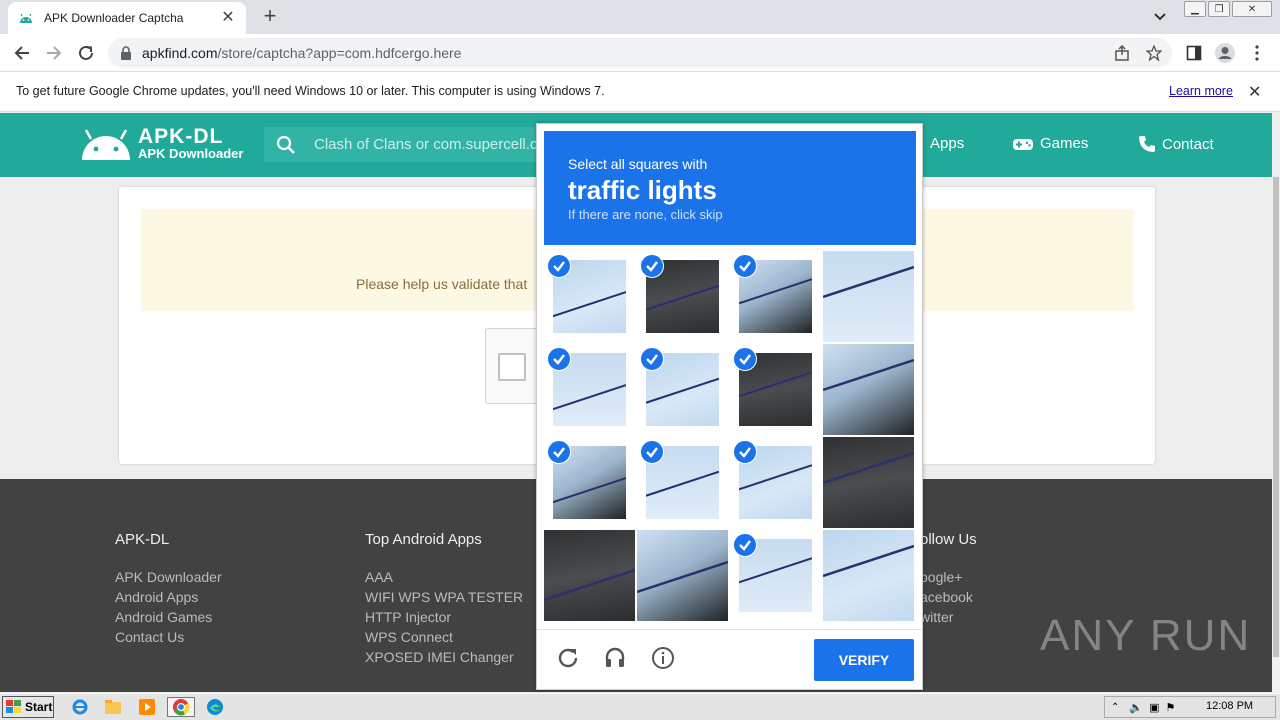 This screenshot has width=1280, height=720. Describe the element at coordinates (948, 539) in the screenshot. I see `footer-heading: ollow Us` at that location.